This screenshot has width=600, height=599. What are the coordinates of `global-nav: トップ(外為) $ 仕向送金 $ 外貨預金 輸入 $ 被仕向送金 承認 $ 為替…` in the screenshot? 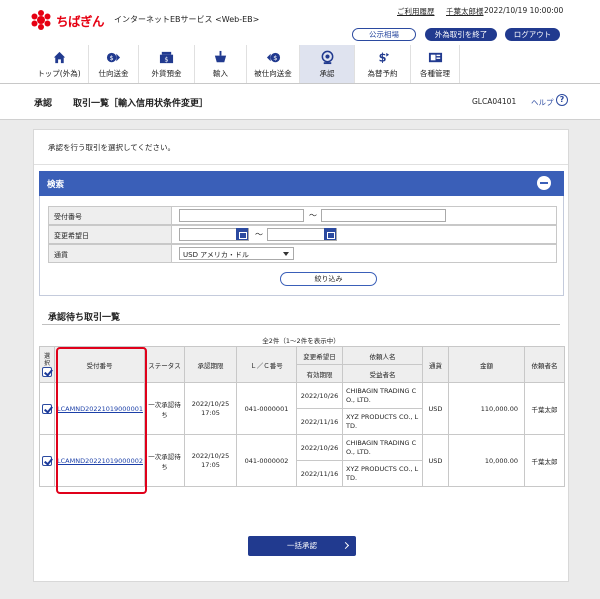 It's located at (300, 64).